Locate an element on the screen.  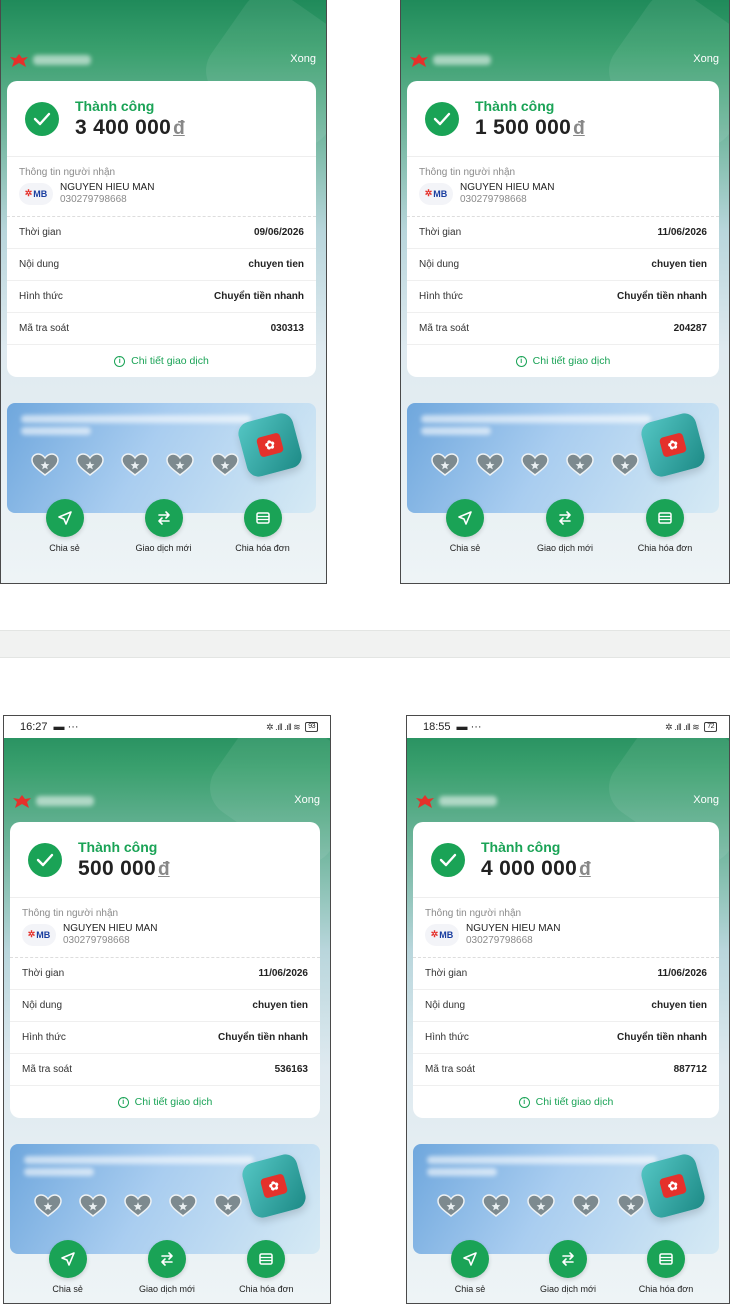
info-label: Hình thức is located at coordinates (44, 1037).